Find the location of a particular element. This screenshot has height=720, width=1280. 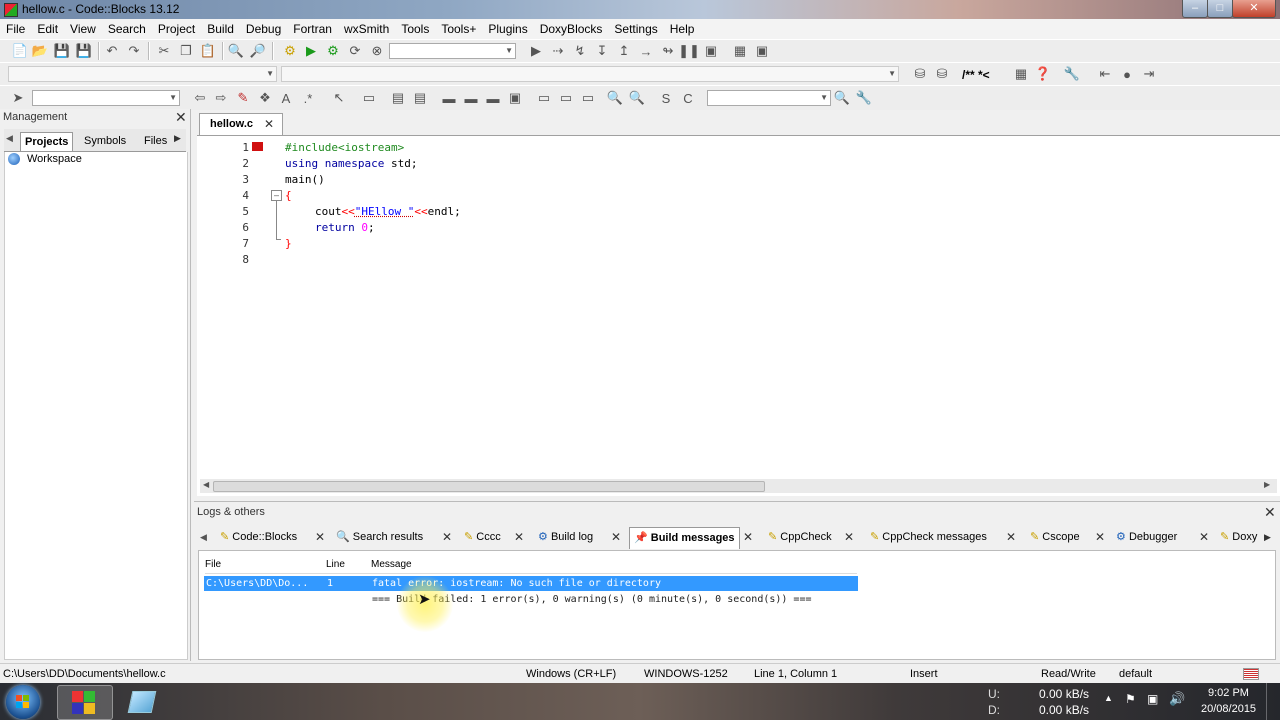

run-icon: ▶ is located at coordinates (311, 51).